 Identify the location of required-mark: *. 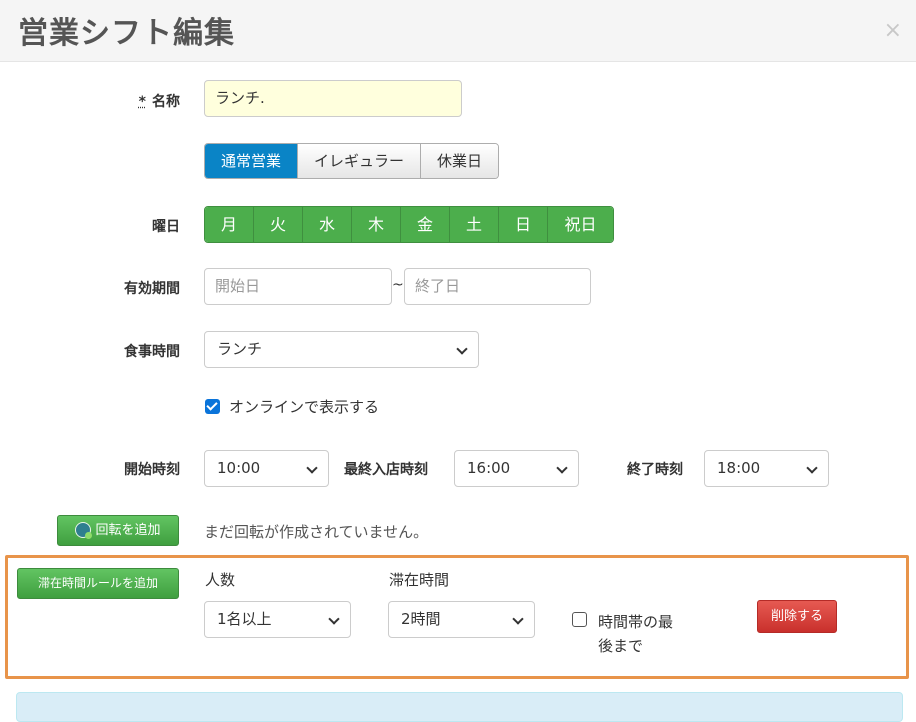
(142, 102).